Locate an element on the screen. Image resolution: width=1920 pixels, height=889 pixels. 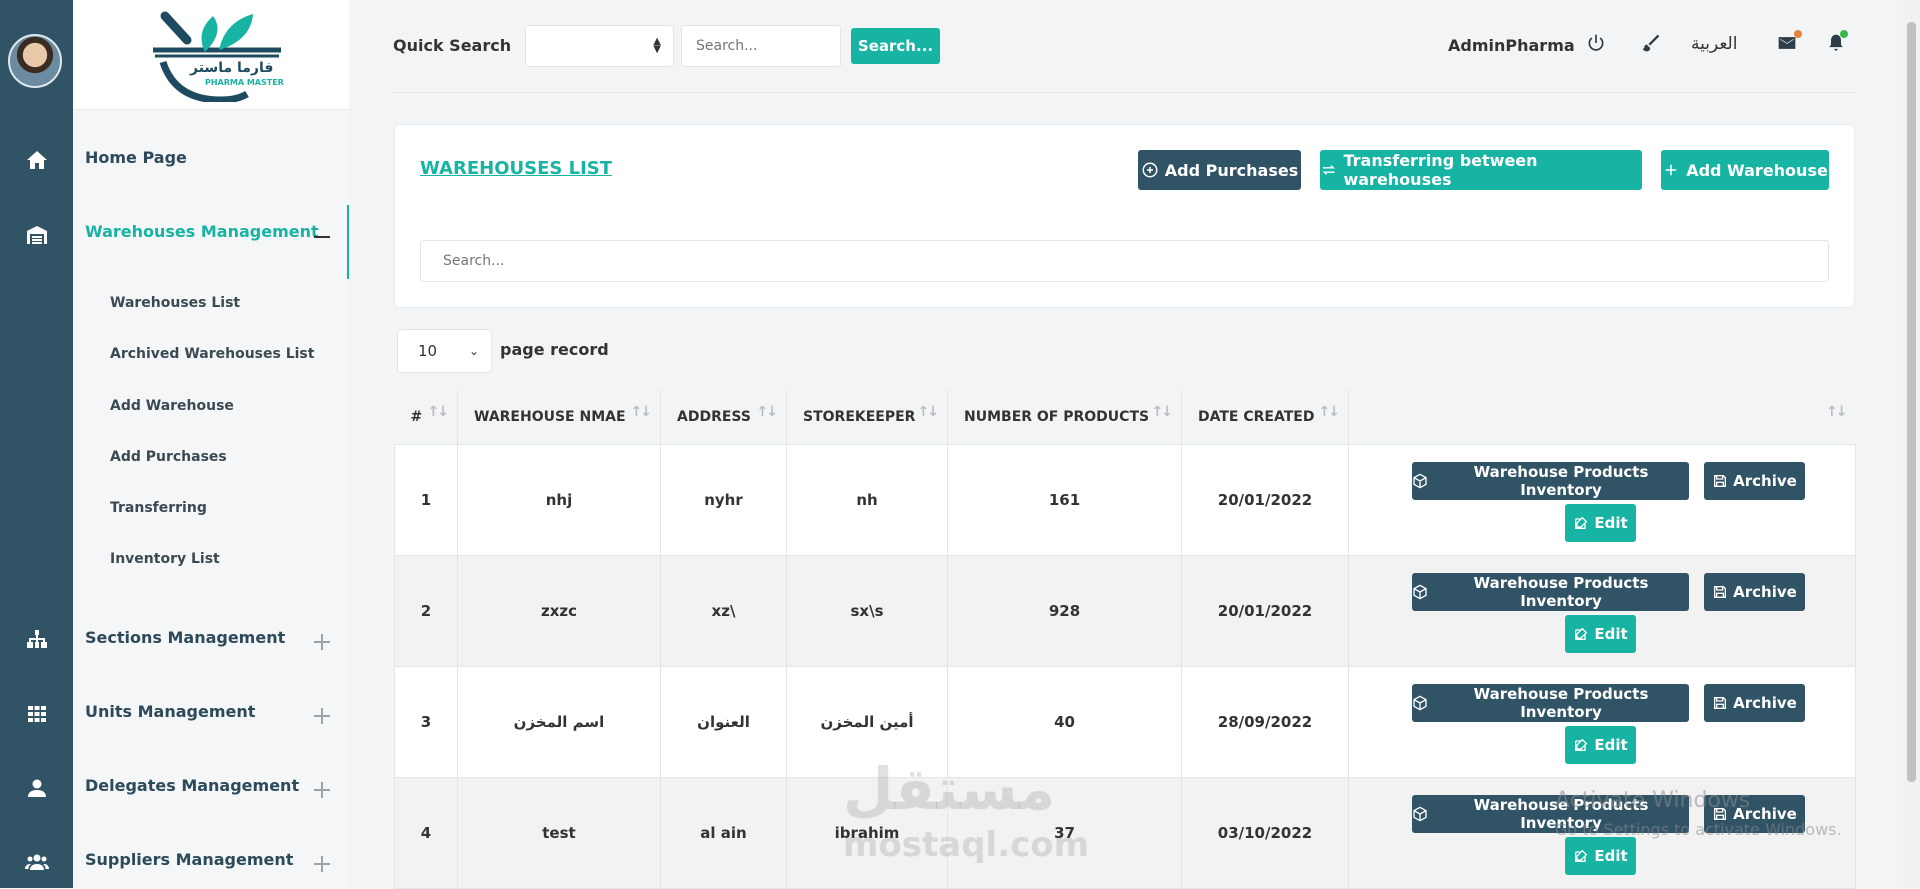
add-purchases-label: Add Purchases is located at coordinates (1231, 170).